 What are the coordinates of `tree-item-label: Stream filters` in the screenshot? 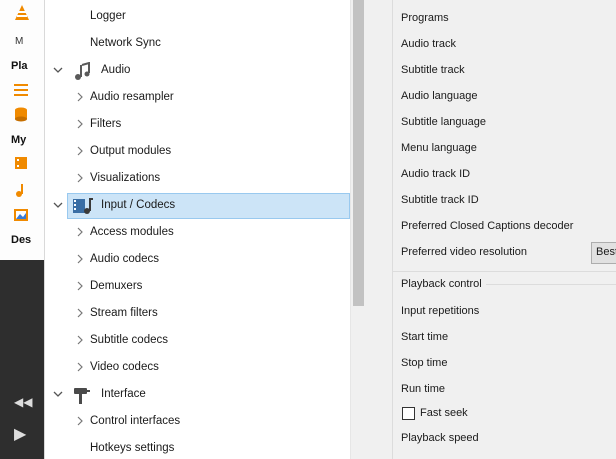 It's located at (124, 313).